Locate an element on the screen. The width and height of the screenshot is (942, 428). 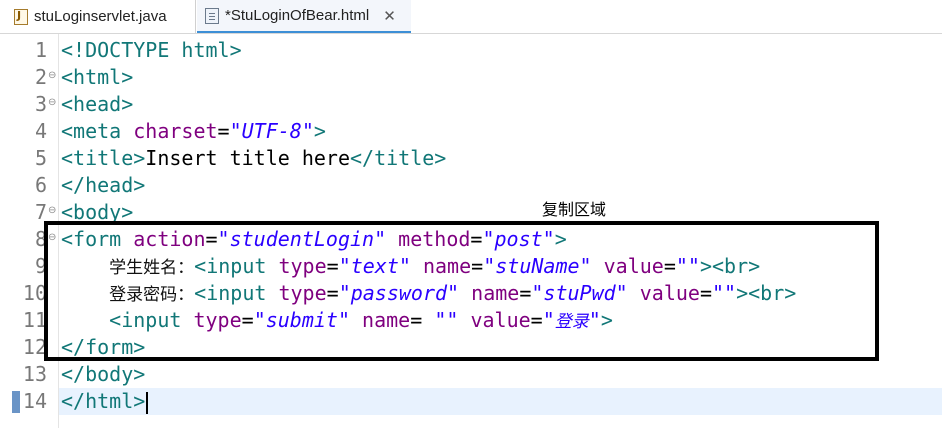
line-number: 14 is located at coordinates (34, 401).